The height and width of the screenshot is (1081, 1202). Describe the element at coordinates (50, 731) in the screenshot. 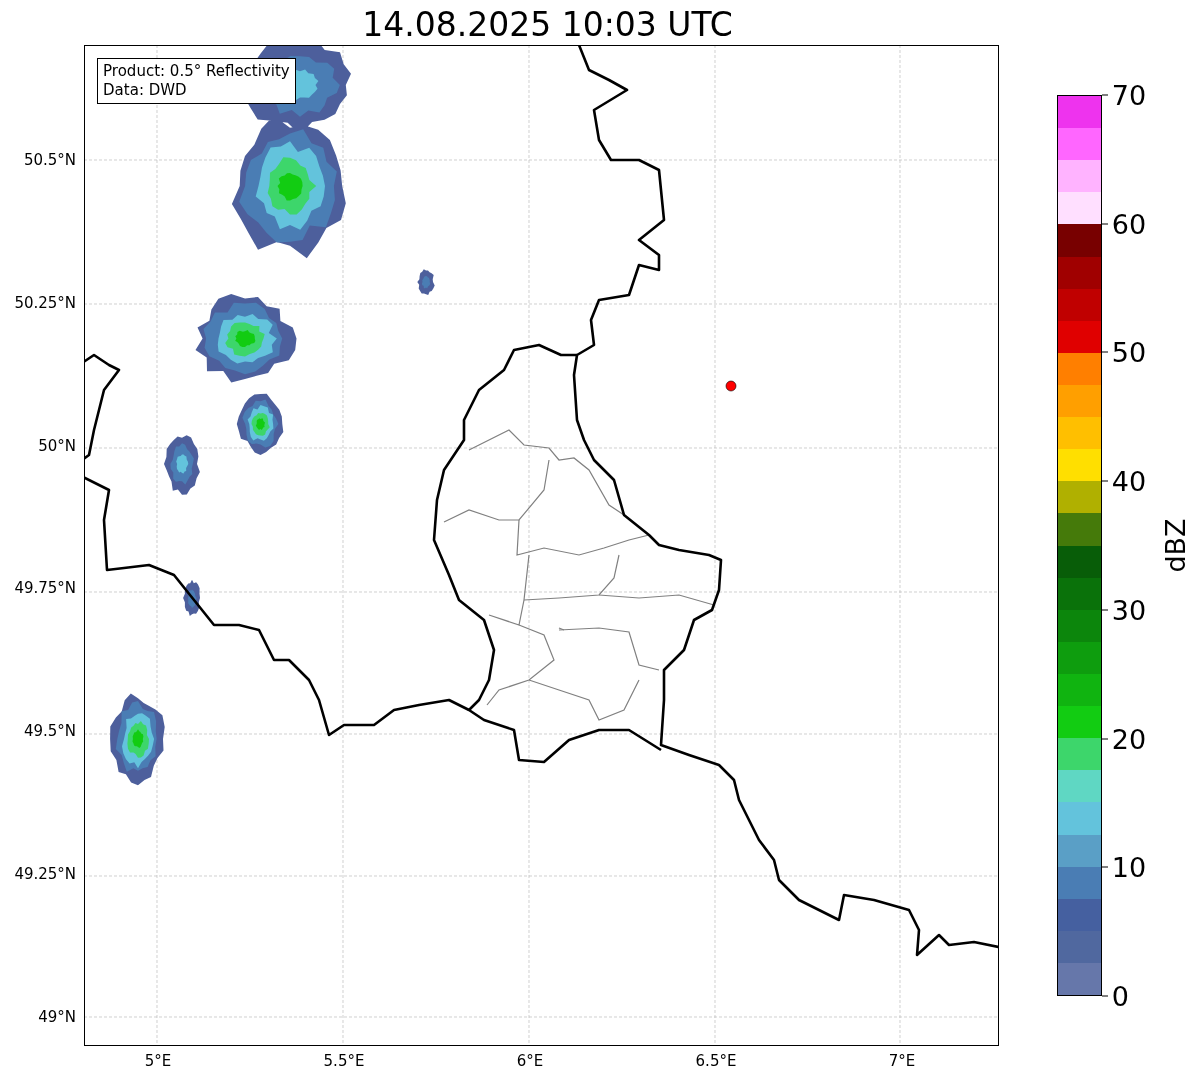

I see `latitude-label: 49.5°N` at that location.